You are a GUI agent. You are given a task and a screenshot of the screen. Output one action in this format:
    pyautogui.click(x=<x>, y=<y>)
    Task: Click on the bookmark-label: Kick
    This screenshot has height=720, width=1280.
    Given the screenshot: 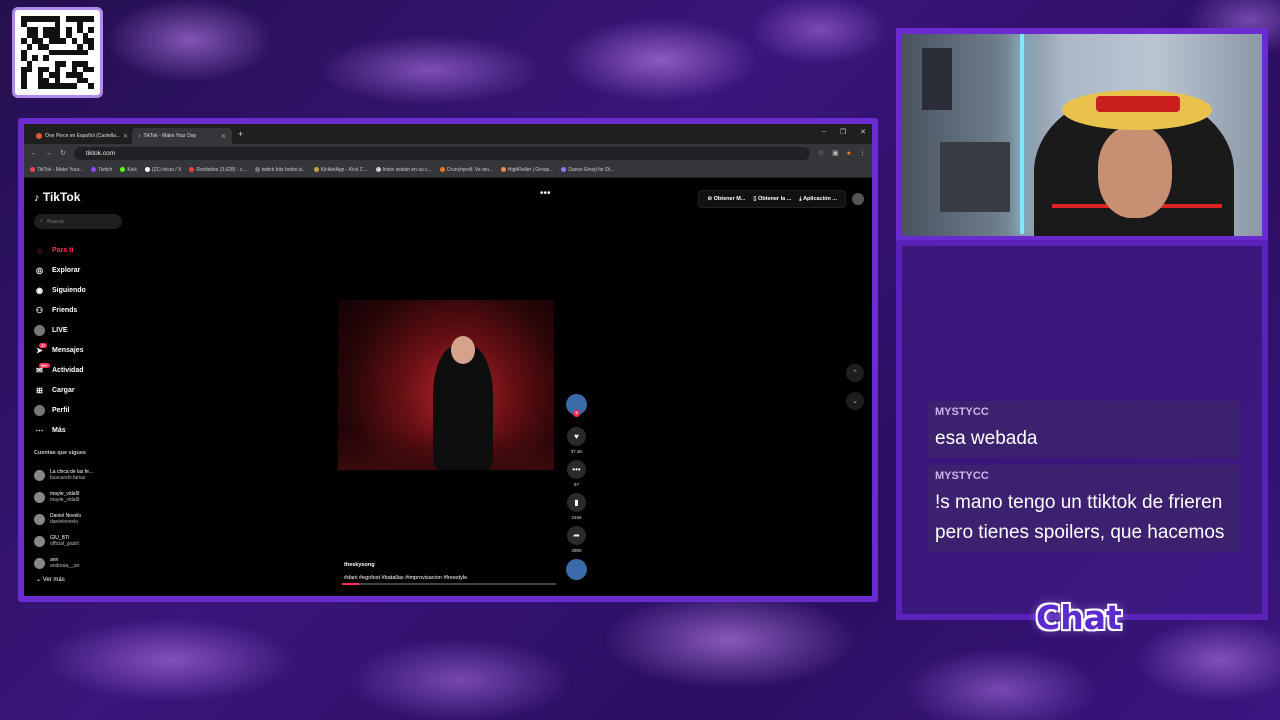 What is the action you would take?
    pyautogui.click(x=132, y=169)
    